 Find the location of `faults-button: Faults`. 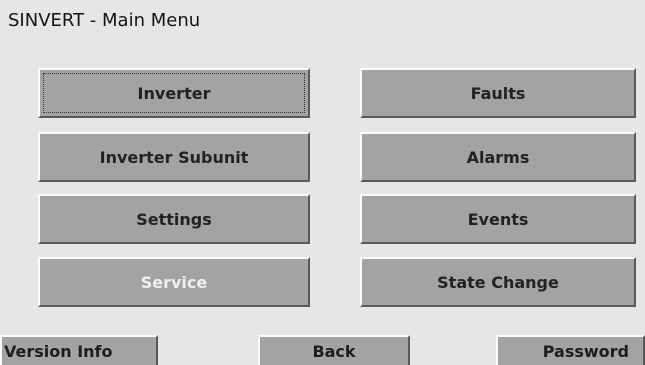

faults-button: Faults is located at coordinates (498, 93).